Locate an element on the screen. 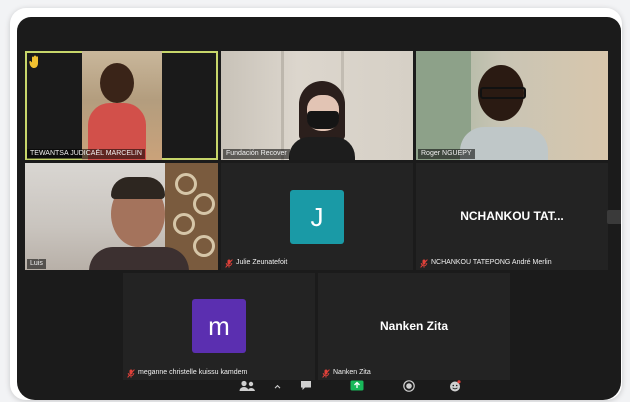 Image resolution: width=630 pixels, height=402 pixels. tile-nanken-zita: Nanken Zita Nanken Zita is located at coordinates (414, 326).